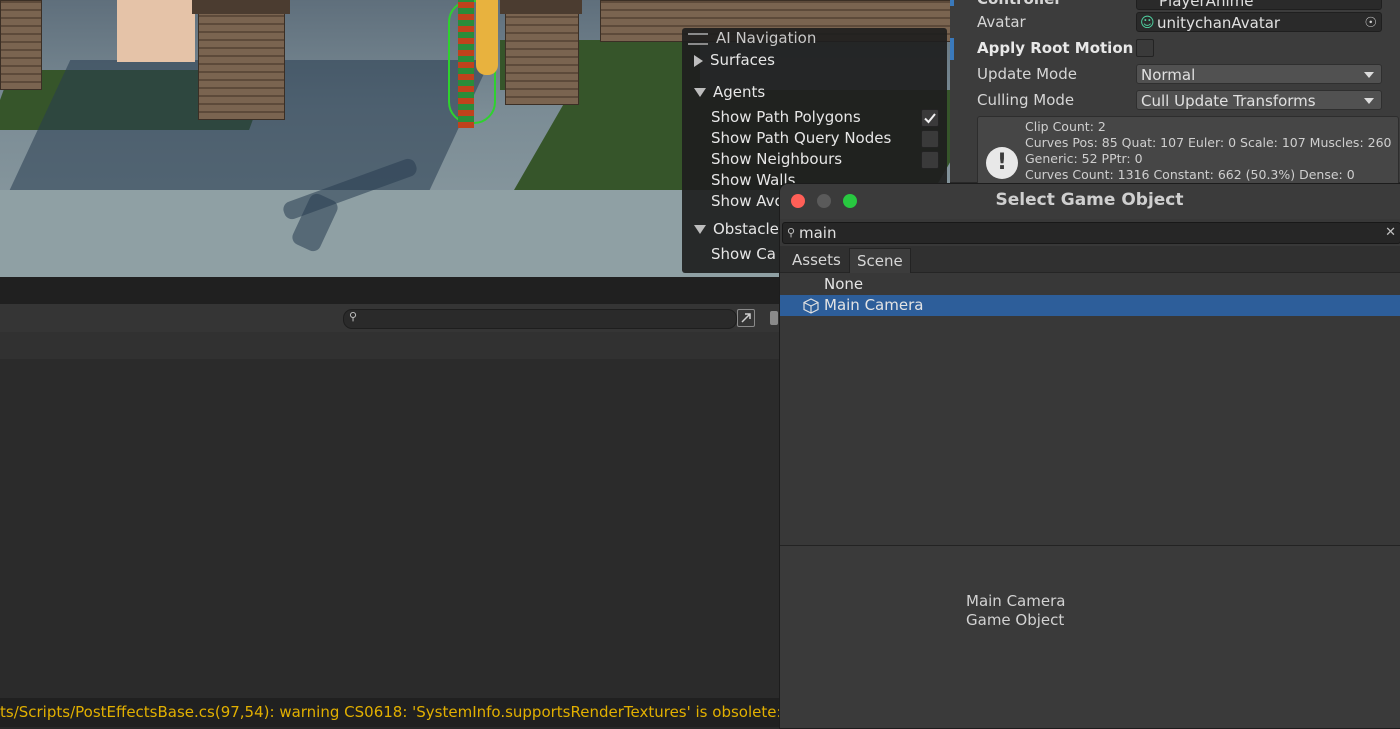  Describe the element at coordinates (390, 290) in the screenshot. I see `console-tab-bar` at that location.